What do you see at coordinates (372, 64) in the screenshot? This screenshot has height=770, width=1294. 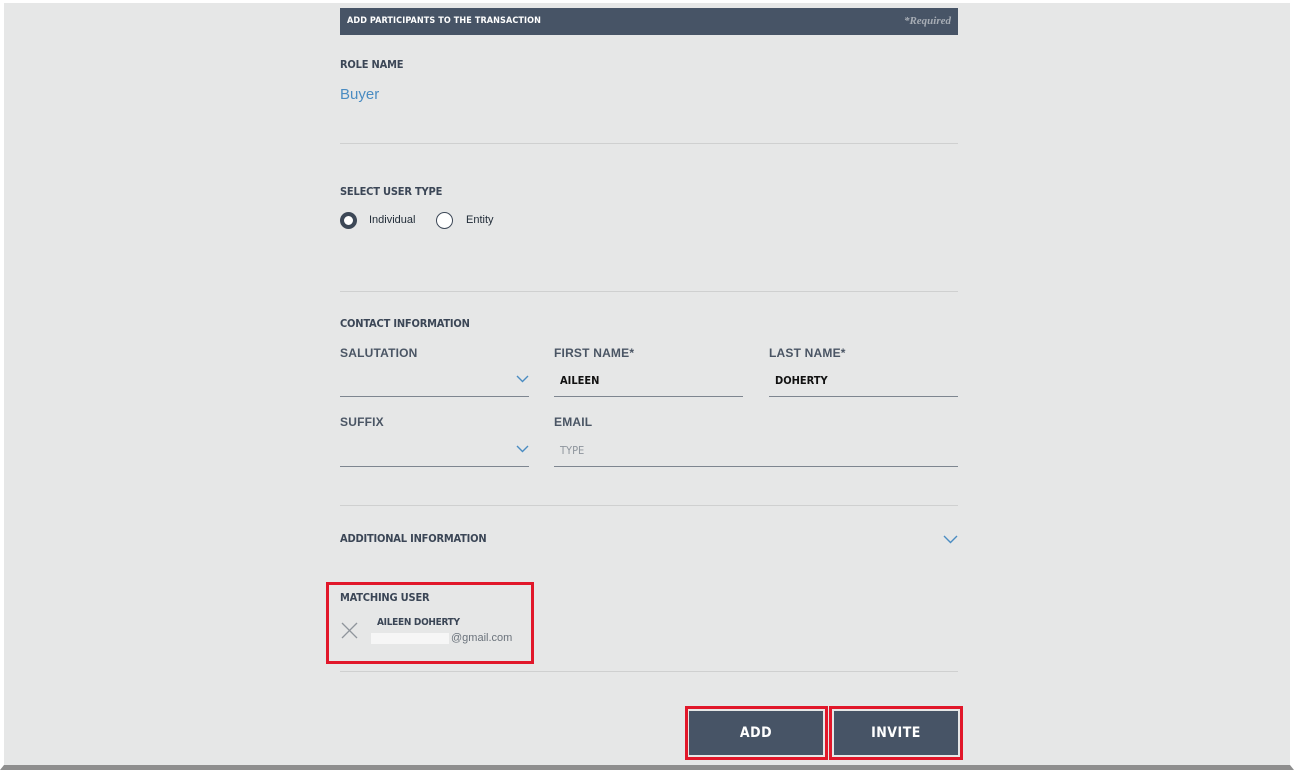 I see `role-name-label: ROLE NAME` at bounding box center [372, 64].